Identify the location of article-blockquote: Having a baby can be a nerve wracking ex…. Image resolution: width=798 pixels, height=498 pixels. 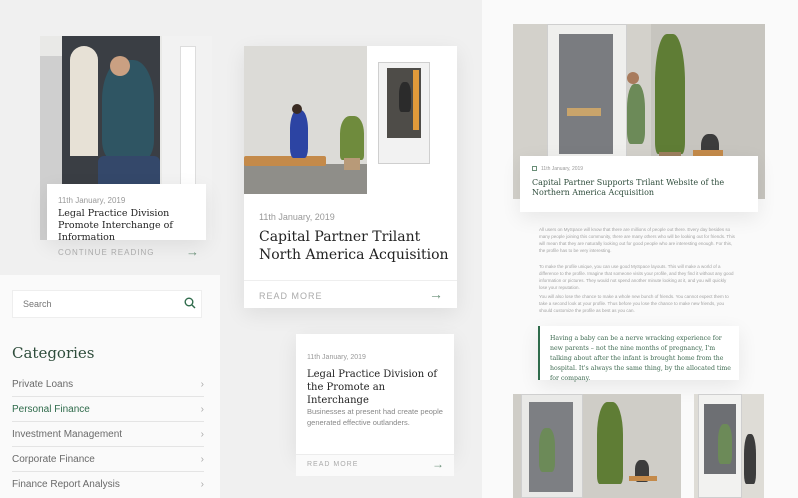
(638, 354).